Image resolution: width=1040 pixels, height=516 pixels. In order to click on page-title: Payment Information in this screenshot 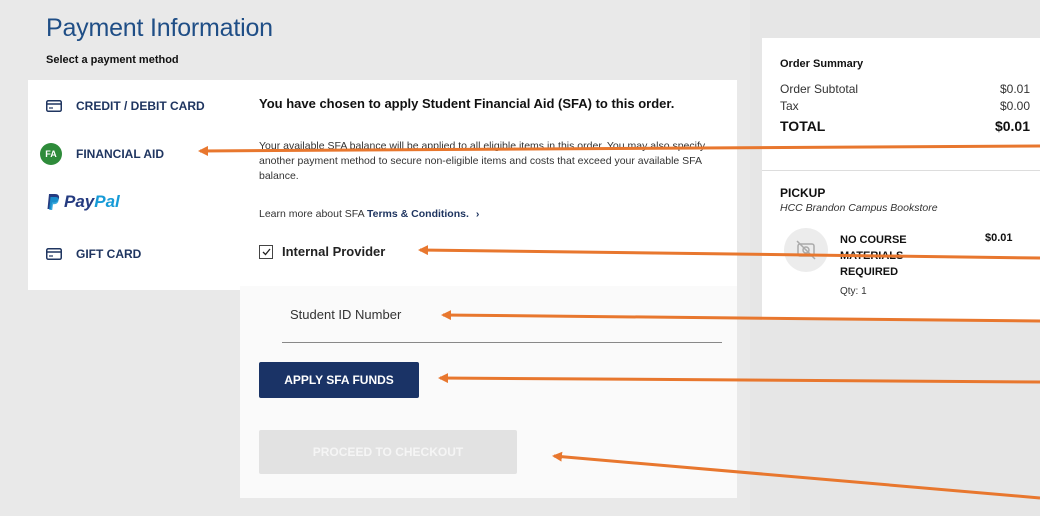, I will do `click(159, 28)`.